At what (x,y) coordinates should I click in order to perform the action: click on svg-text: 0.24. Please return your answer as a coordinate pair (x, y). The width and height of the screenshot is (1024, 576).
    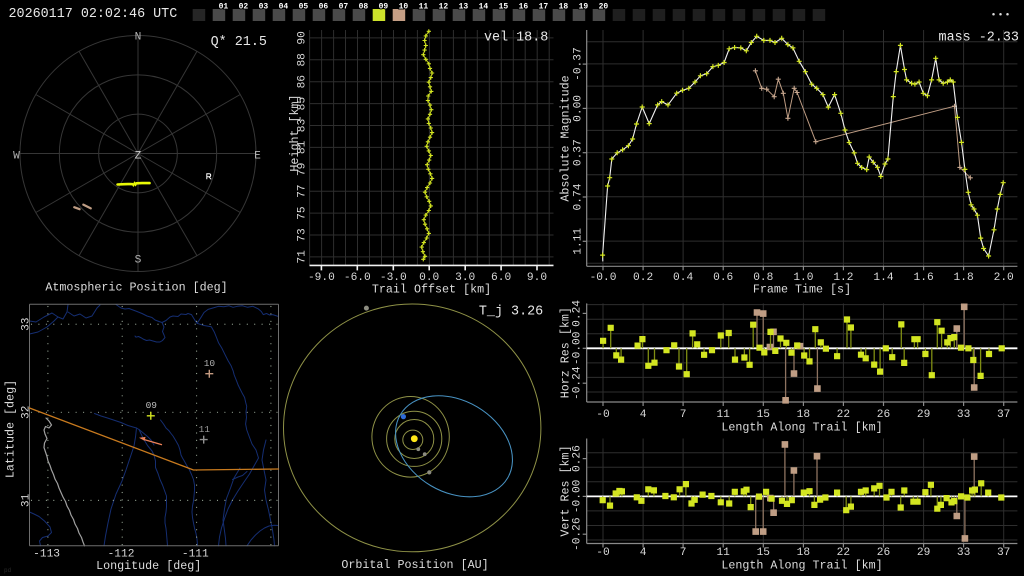
    Looking at the image, I should click on (578, 313).